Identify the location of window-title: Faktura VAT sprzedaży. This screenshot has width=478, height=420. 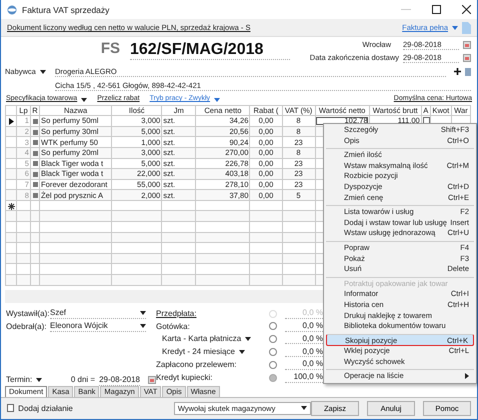
(66, 9).